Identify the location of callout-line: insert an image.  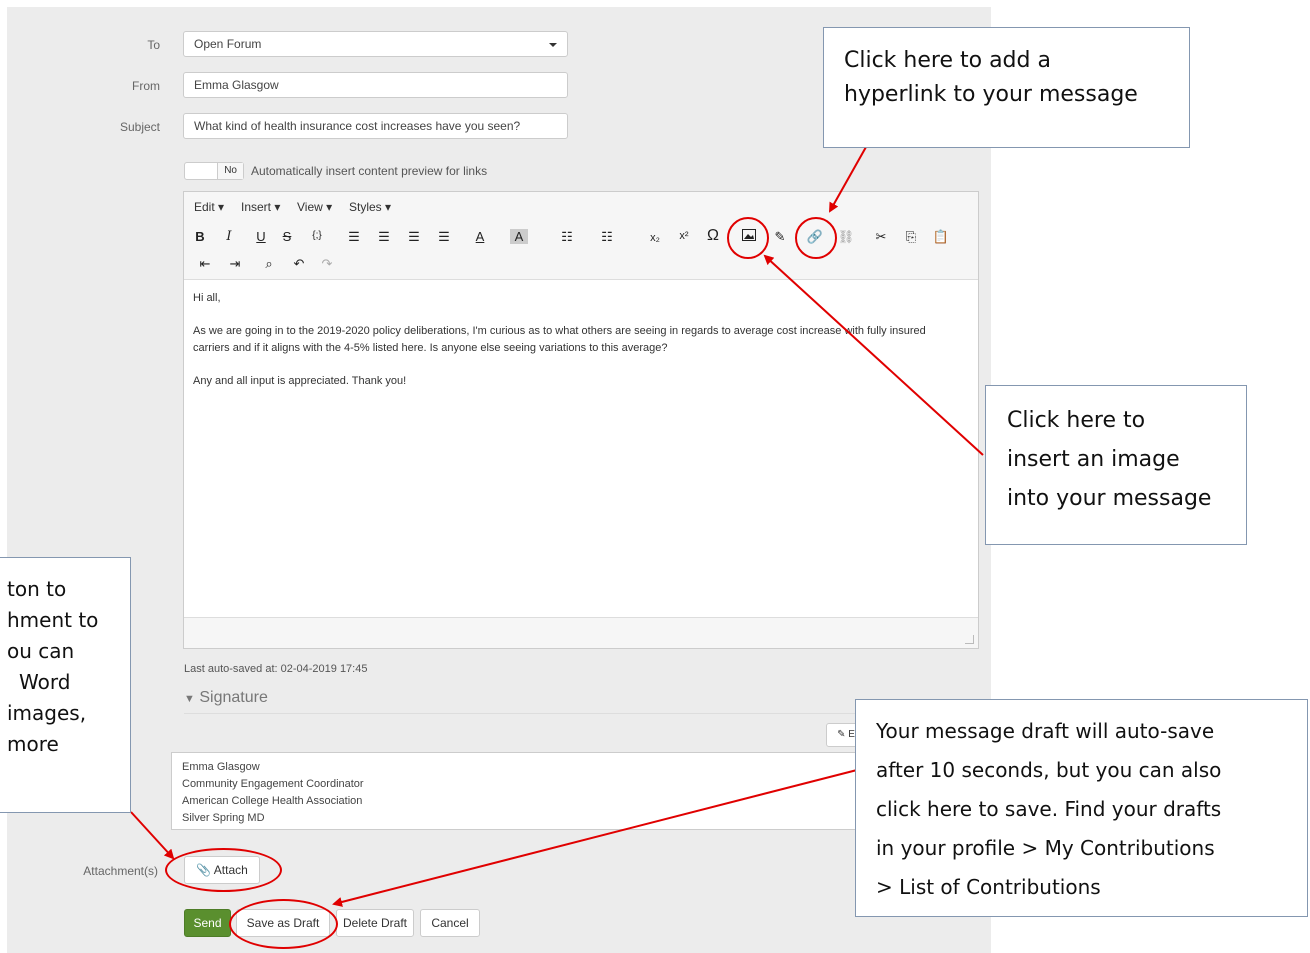
(1093, 459).